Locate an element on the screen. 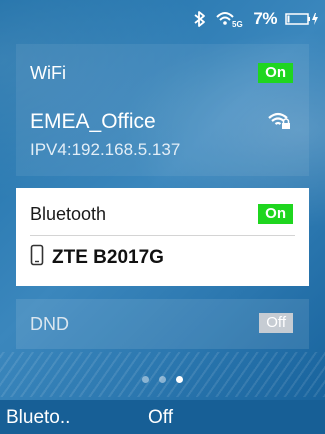  bottom-value: Off is located at coordinates (160, 417).